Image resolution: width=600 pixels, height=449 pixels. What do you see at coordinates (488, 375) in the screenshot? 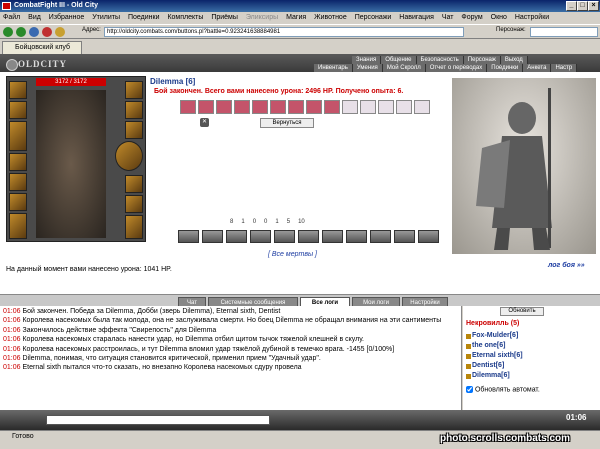
I see `player-entry: Dilemma[6]` at bounding box center [488, 375].